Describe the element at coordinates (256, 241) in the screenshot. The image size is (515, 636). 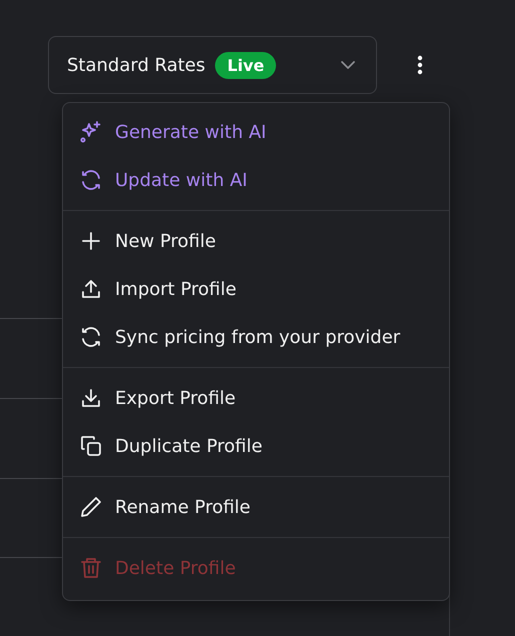
I see `menu-item: New Profile` at that location.